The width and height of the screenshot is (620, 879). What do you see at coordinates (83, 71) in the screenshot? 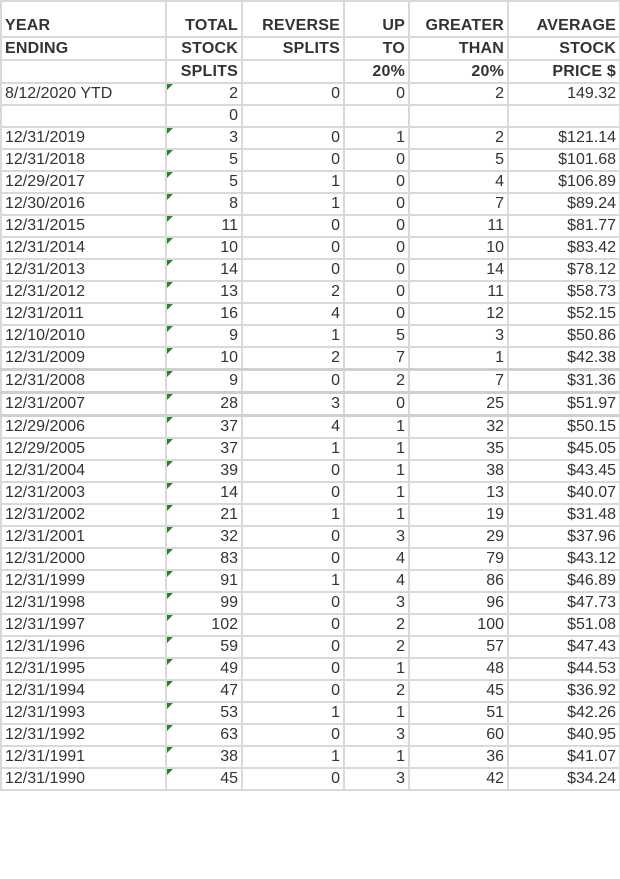
I see `header-cell-year` at bounding box center [83, 71].